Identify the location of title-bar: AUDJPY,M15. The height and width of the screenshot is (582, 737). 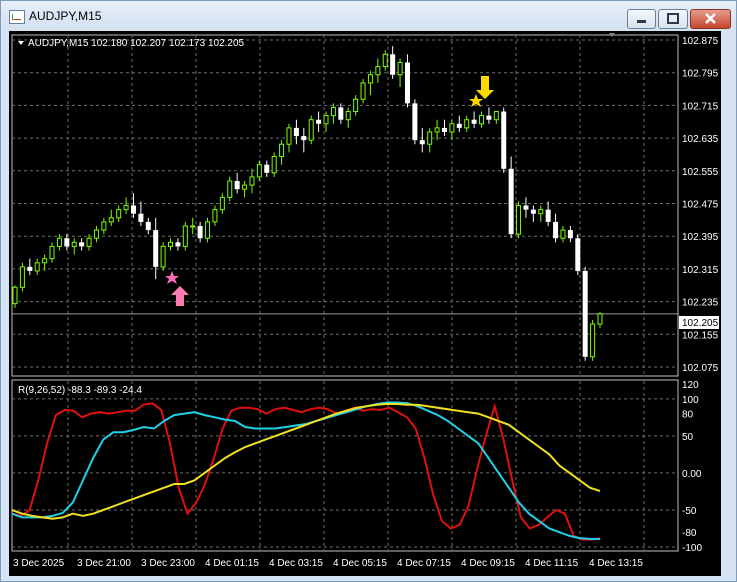
(368, 16).